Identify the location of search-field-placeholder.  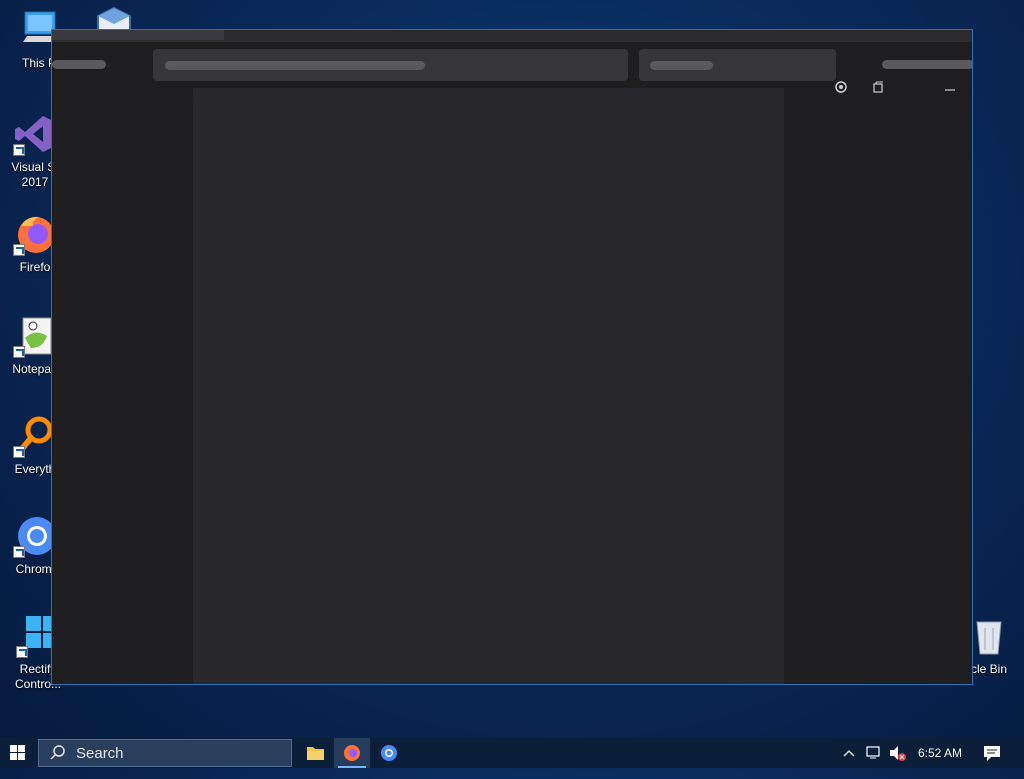
(737, 65).